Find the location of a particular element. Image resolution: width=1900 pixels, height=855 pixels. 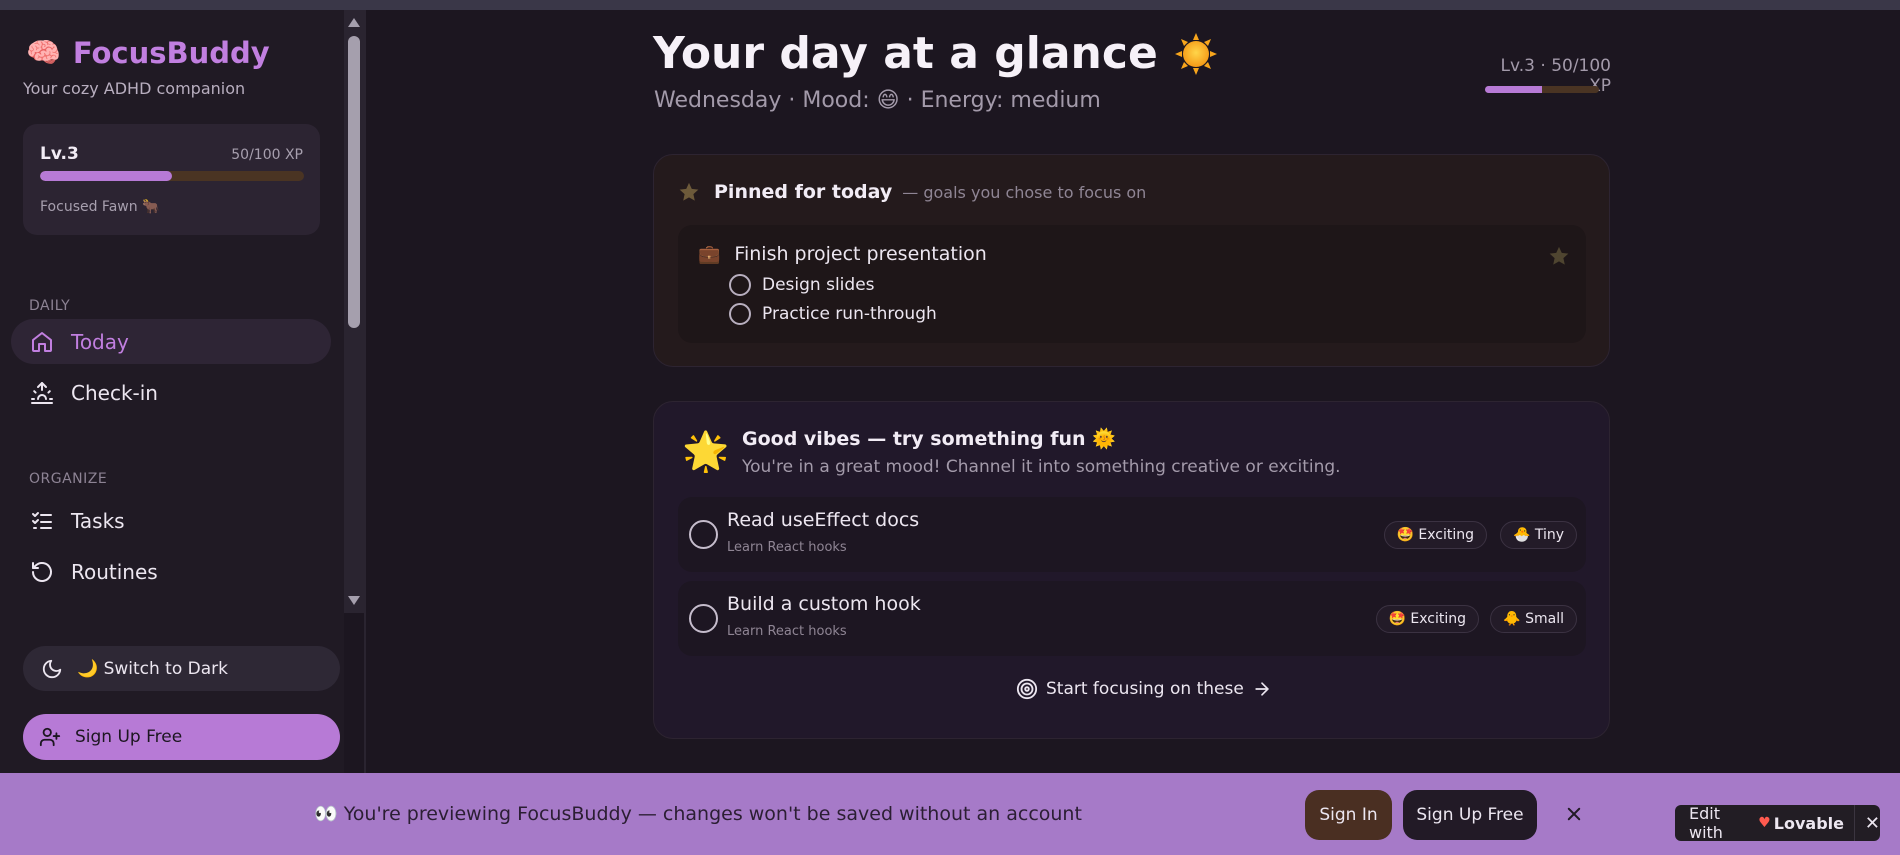

home-icon is located at coordinates (42, 342).